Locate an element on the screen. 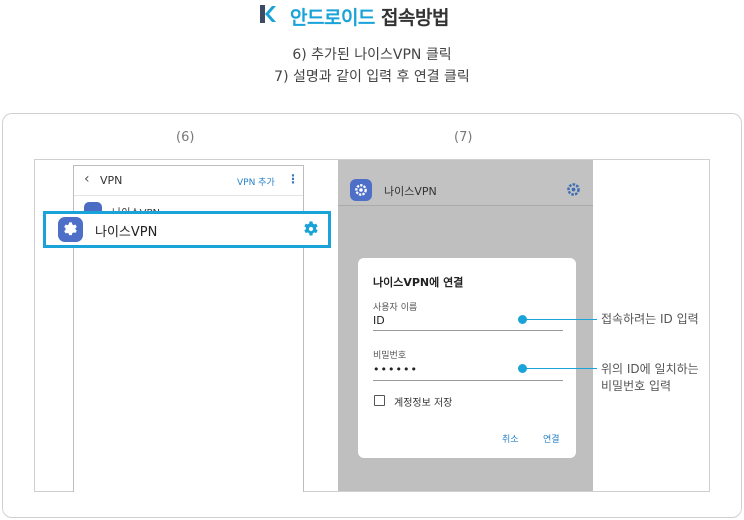 The width and height of the screenshot is (744, 520). callout-line-password is located at coordinates (560, 368).